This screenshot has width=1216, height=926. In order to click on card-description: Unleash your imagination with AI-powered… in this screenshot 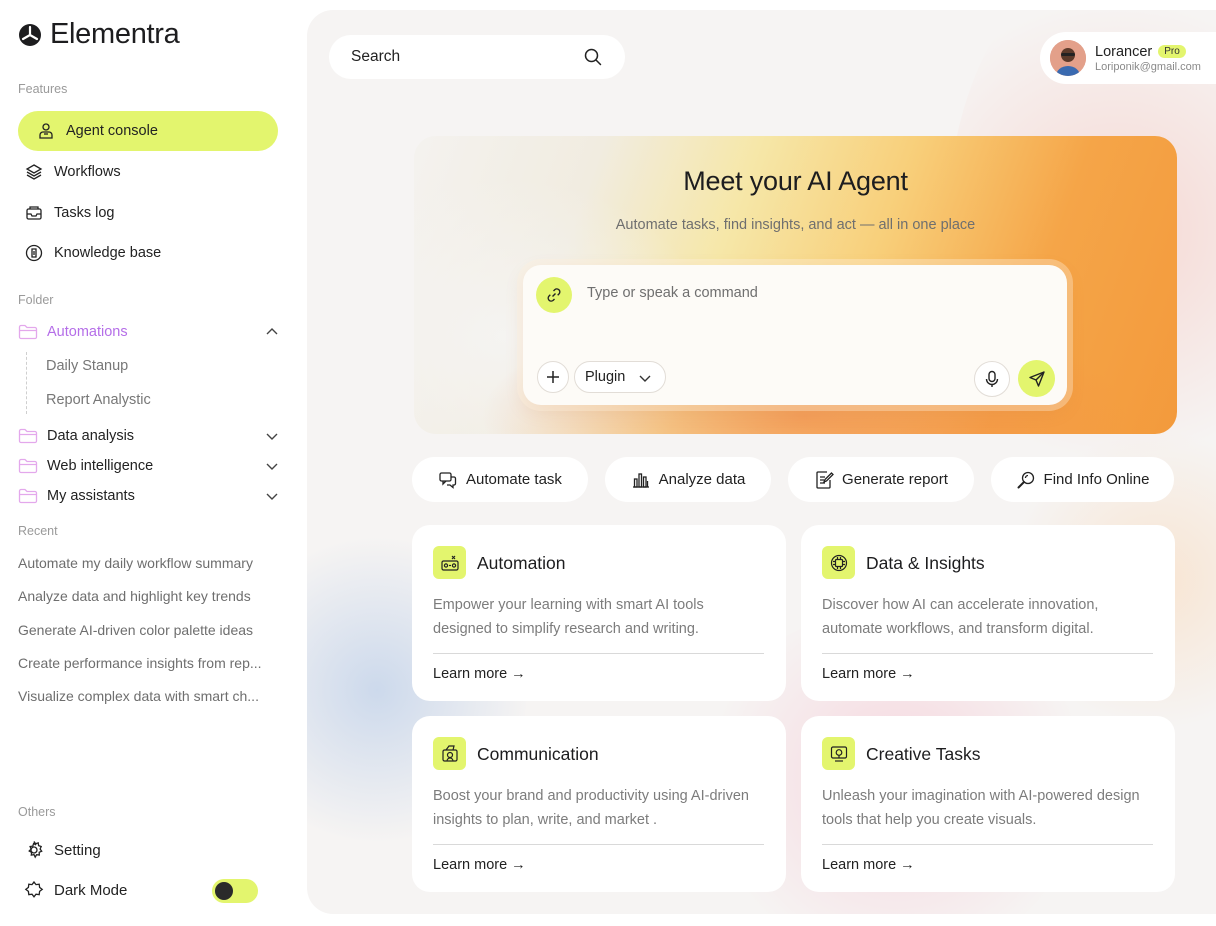, I will do `click(981, 808)`.